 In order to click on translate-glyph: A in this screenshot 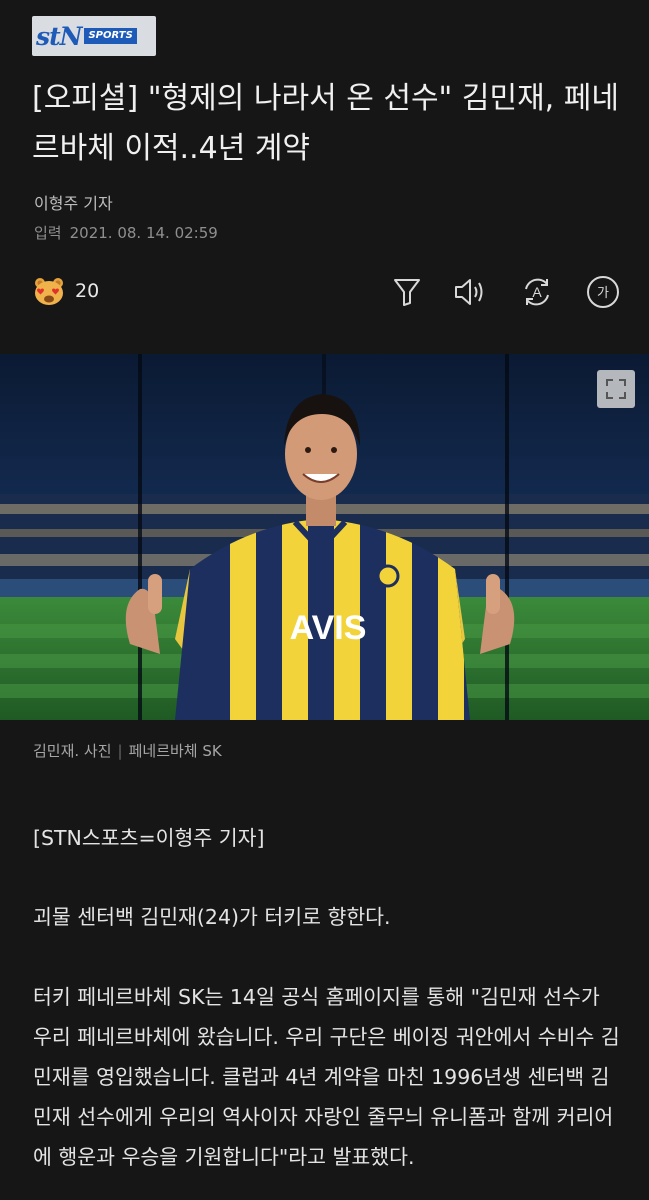, I will do `click(537, 292)`.